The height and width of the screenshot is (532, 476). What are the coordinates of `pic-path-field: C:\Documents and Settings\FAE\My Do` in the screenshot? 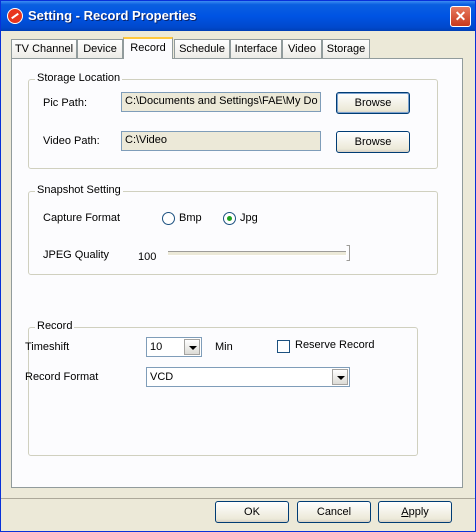 It's located at (221, 102).